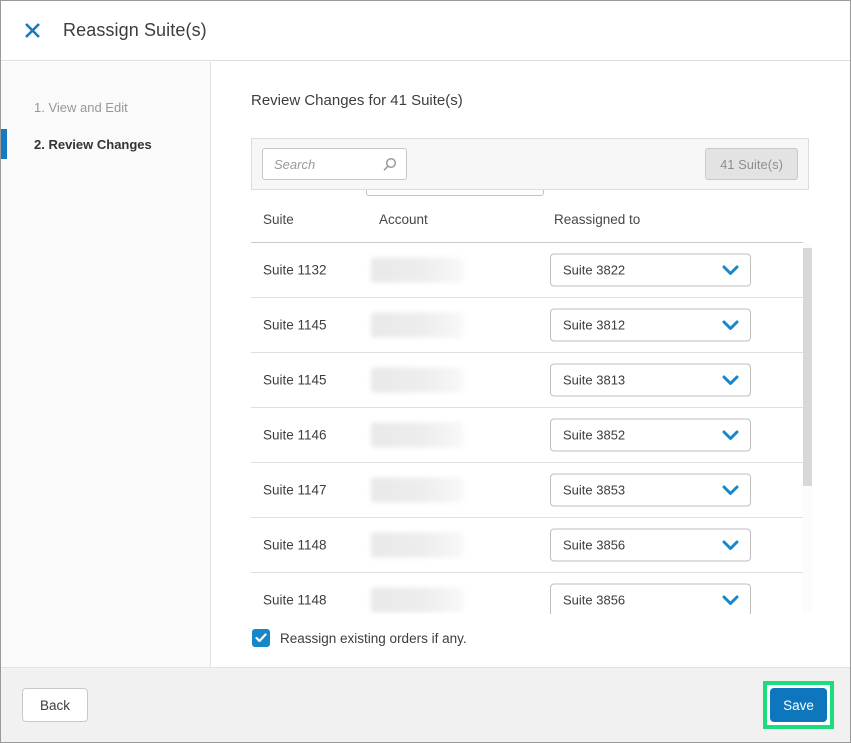  What do you see at coordinates (93, 144) in the screenshot?
I see `sidebar-step-review-changes: 2. Review Changes` at bounding box center [93, 144].